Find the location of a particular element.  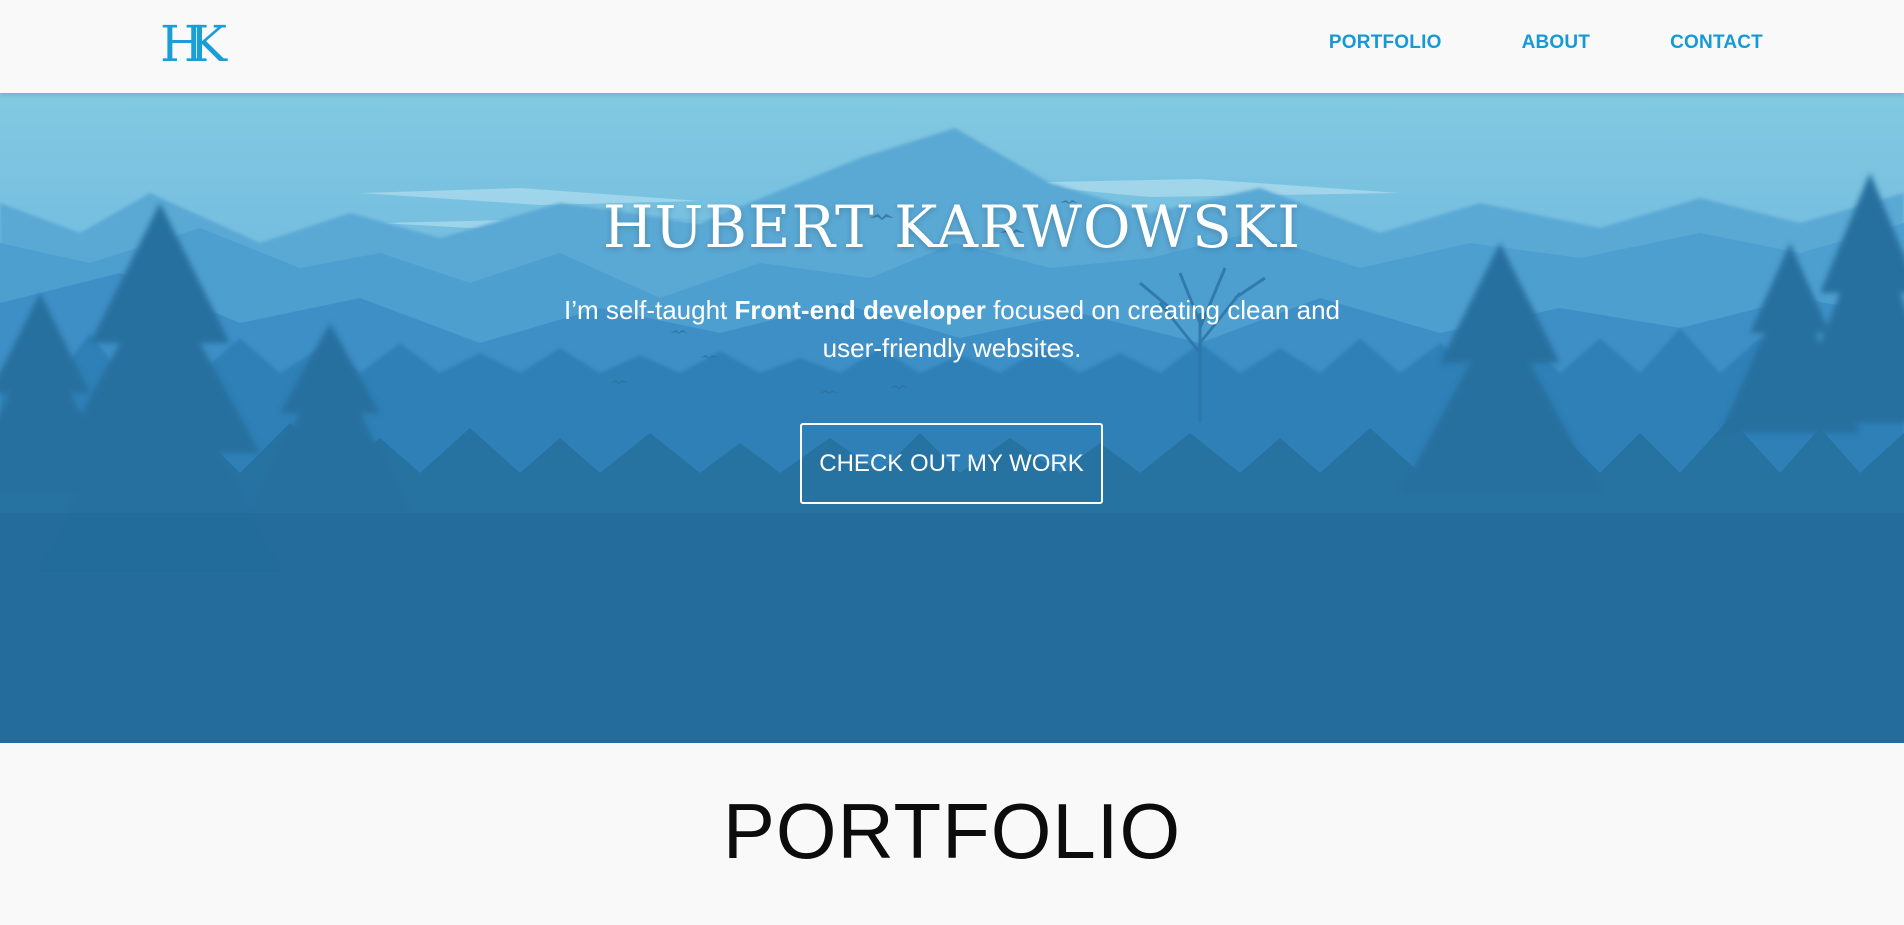

navbar: HK PORTFOLIO ABOUT CONTACT is located at coordinates (952, 46).